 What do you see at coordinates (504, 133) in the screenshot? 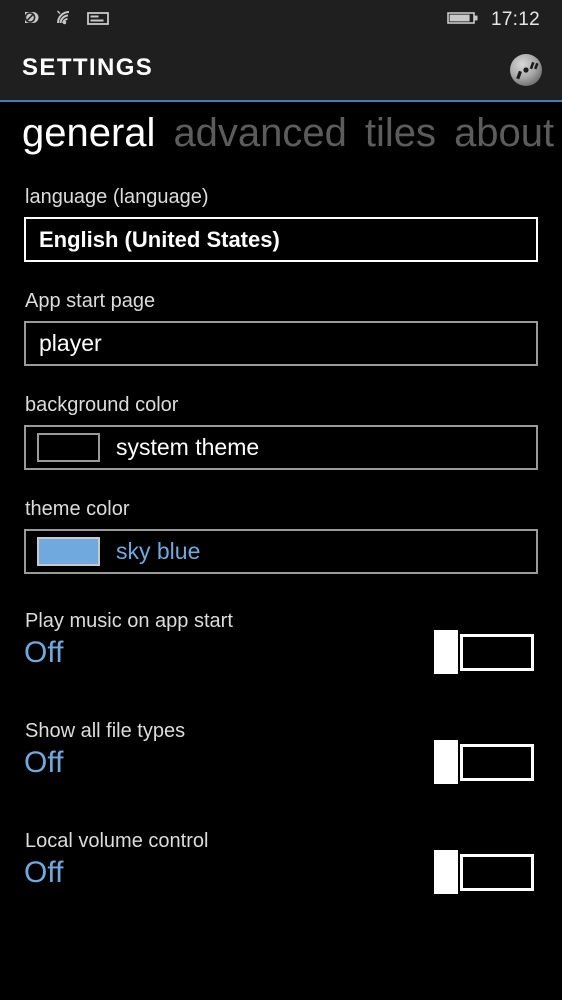
I see `tab-about: about` at bounding box center [504, 133].